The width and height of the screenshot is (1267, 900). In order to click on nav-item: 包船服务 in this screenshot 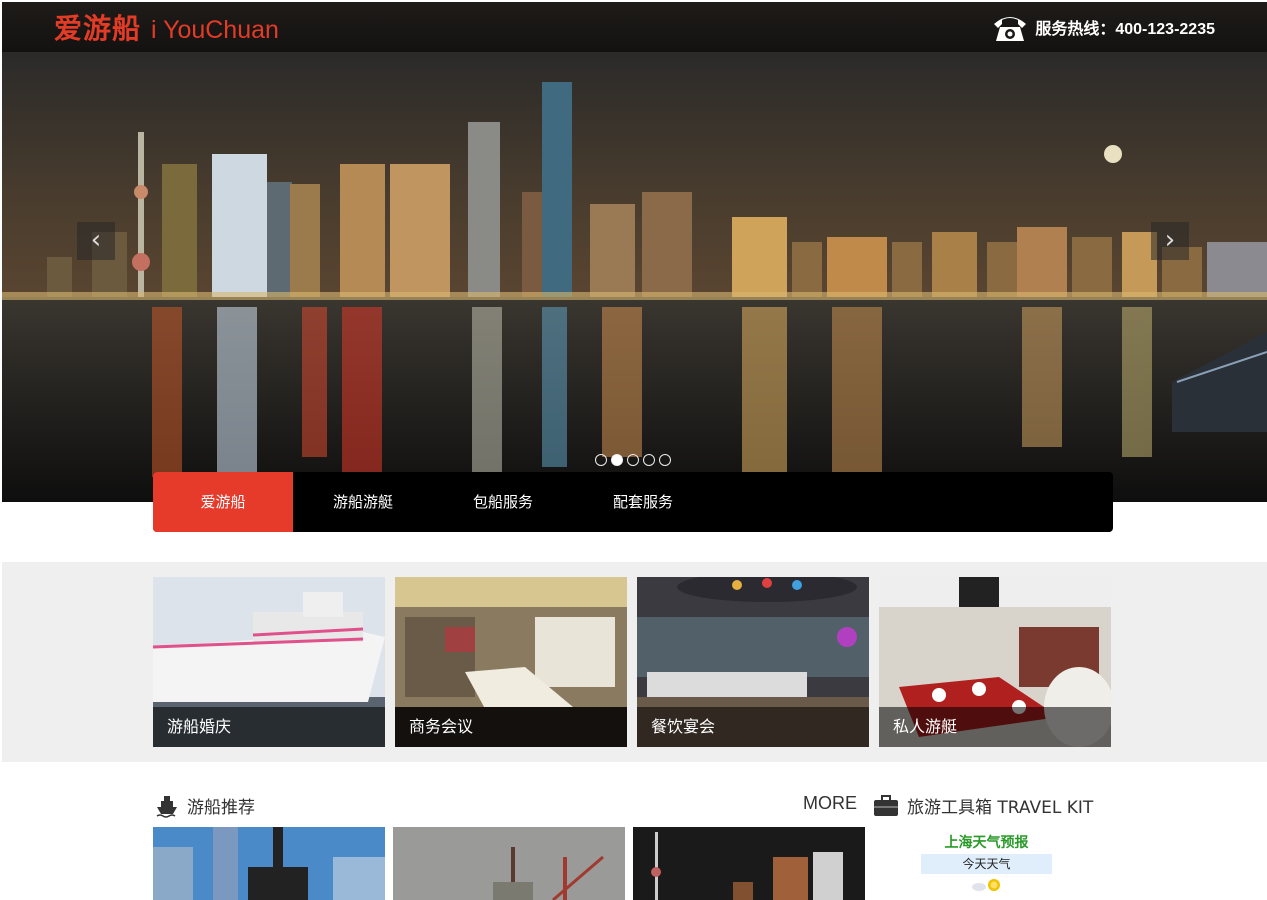, I will do `click(503, 502)`.